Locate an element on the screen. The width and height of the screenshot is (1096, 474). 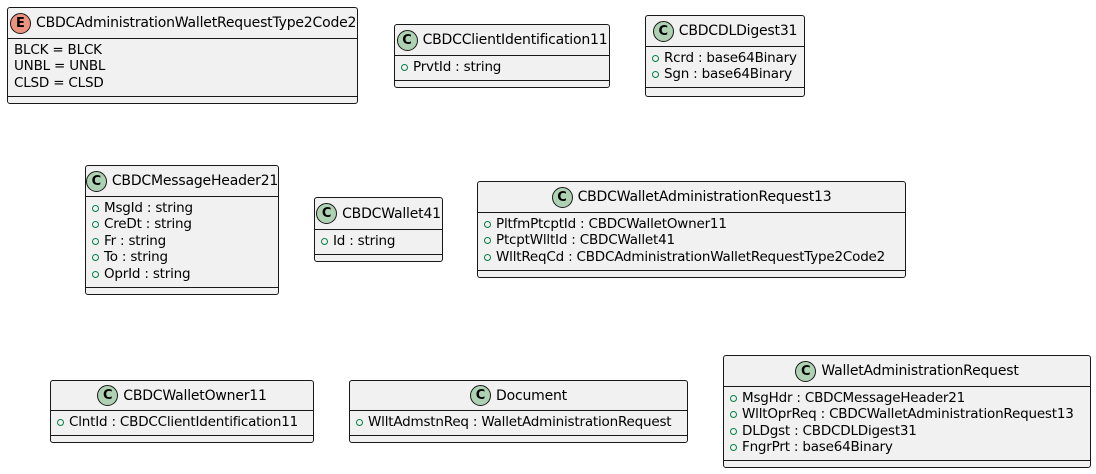
class-header: C Document is located at coordinates (518, 396).